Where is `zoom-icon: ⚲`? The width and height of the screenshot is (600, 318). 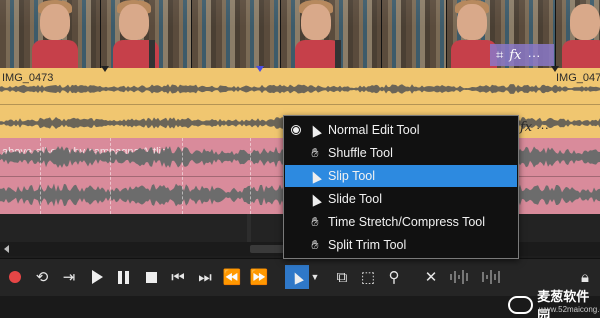
zoom-icon: ⚲ is located at coordinates (394, 277).